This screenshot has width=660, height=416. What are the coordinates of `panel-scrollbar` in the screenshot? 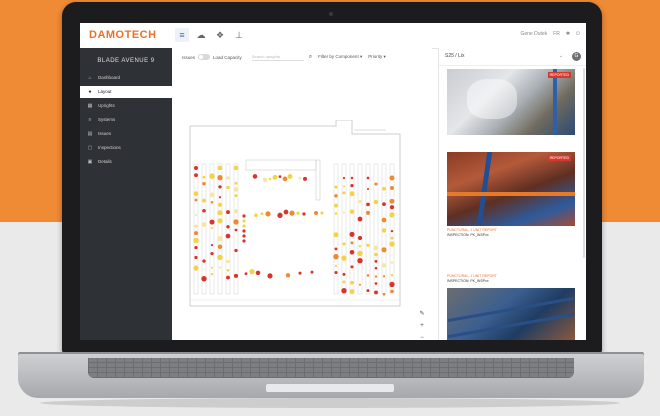 It's located at (584, 163).